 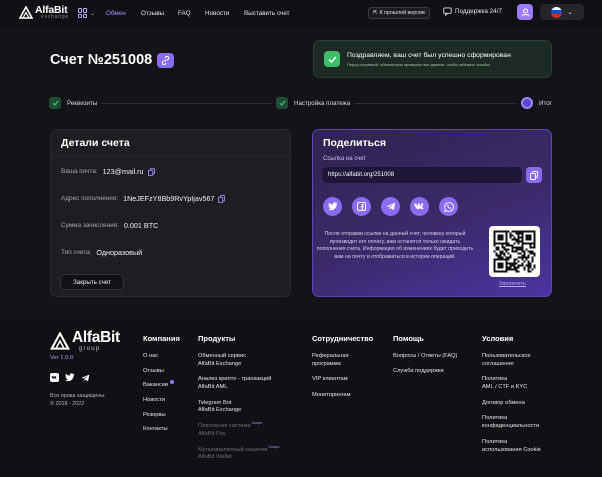 I want to click on footer-link-line: Мультивалютный кошелек, so click(x=233, y=449).